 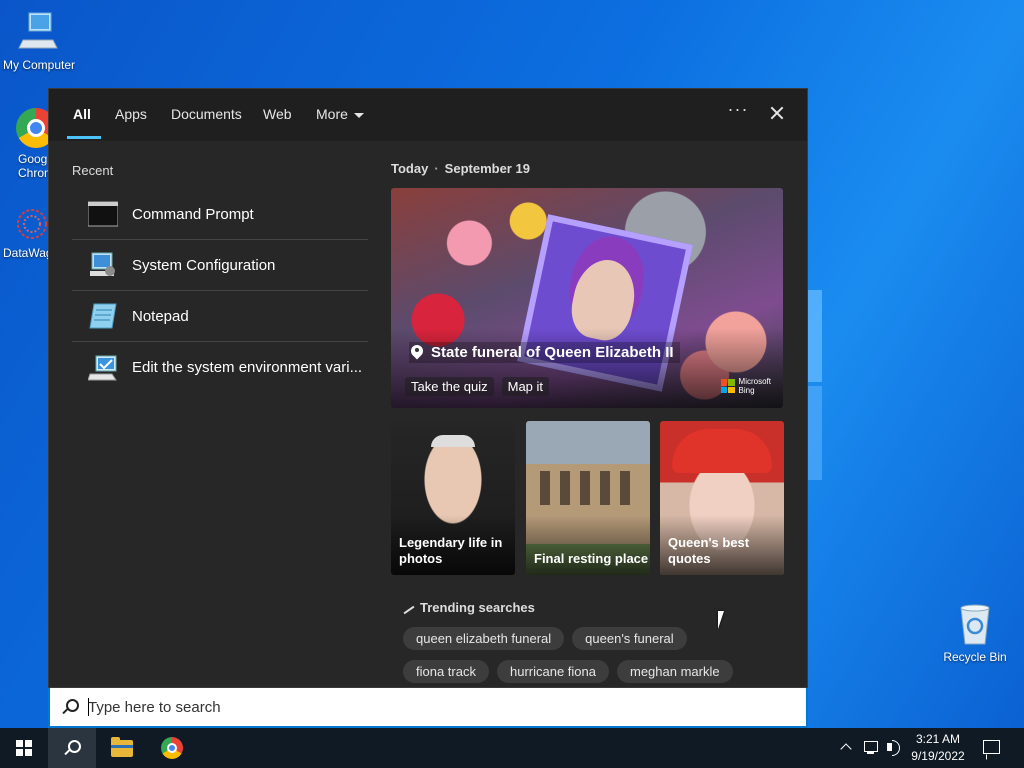 I want to click on card-caption: Queen's best quotes, so click(x=708, y=551).